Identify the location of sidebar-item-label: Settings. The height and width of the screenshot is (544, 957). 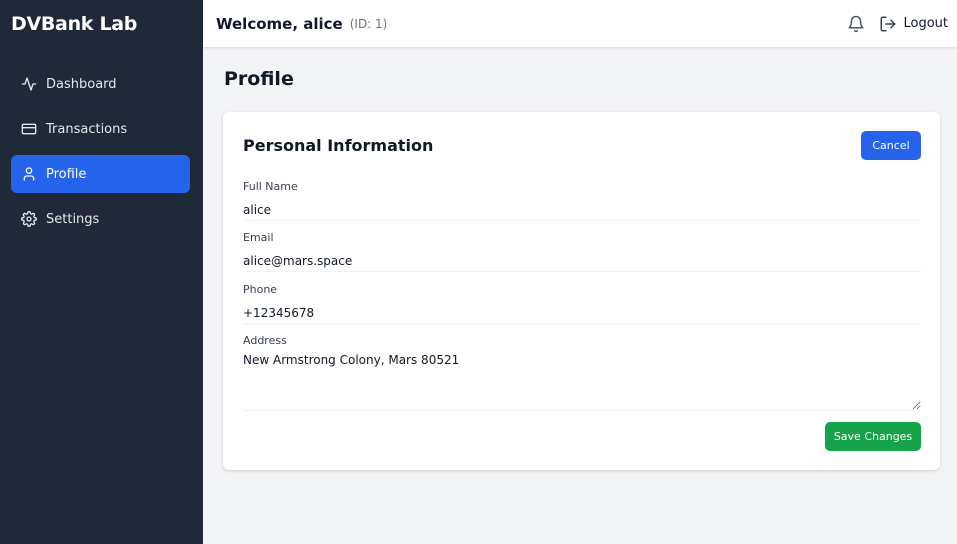
(73, 219).